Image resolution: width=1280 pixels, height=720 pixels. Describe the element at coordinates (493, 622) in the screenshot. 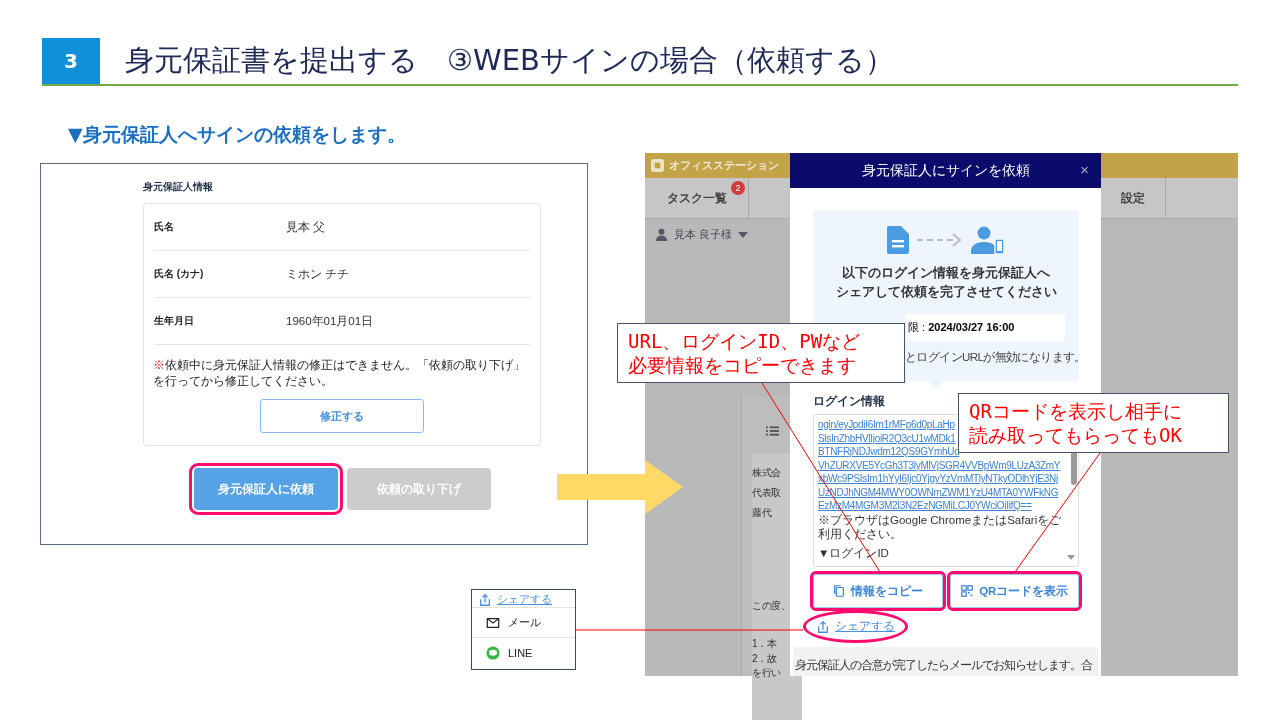

I see `envelope-icon` at that location.